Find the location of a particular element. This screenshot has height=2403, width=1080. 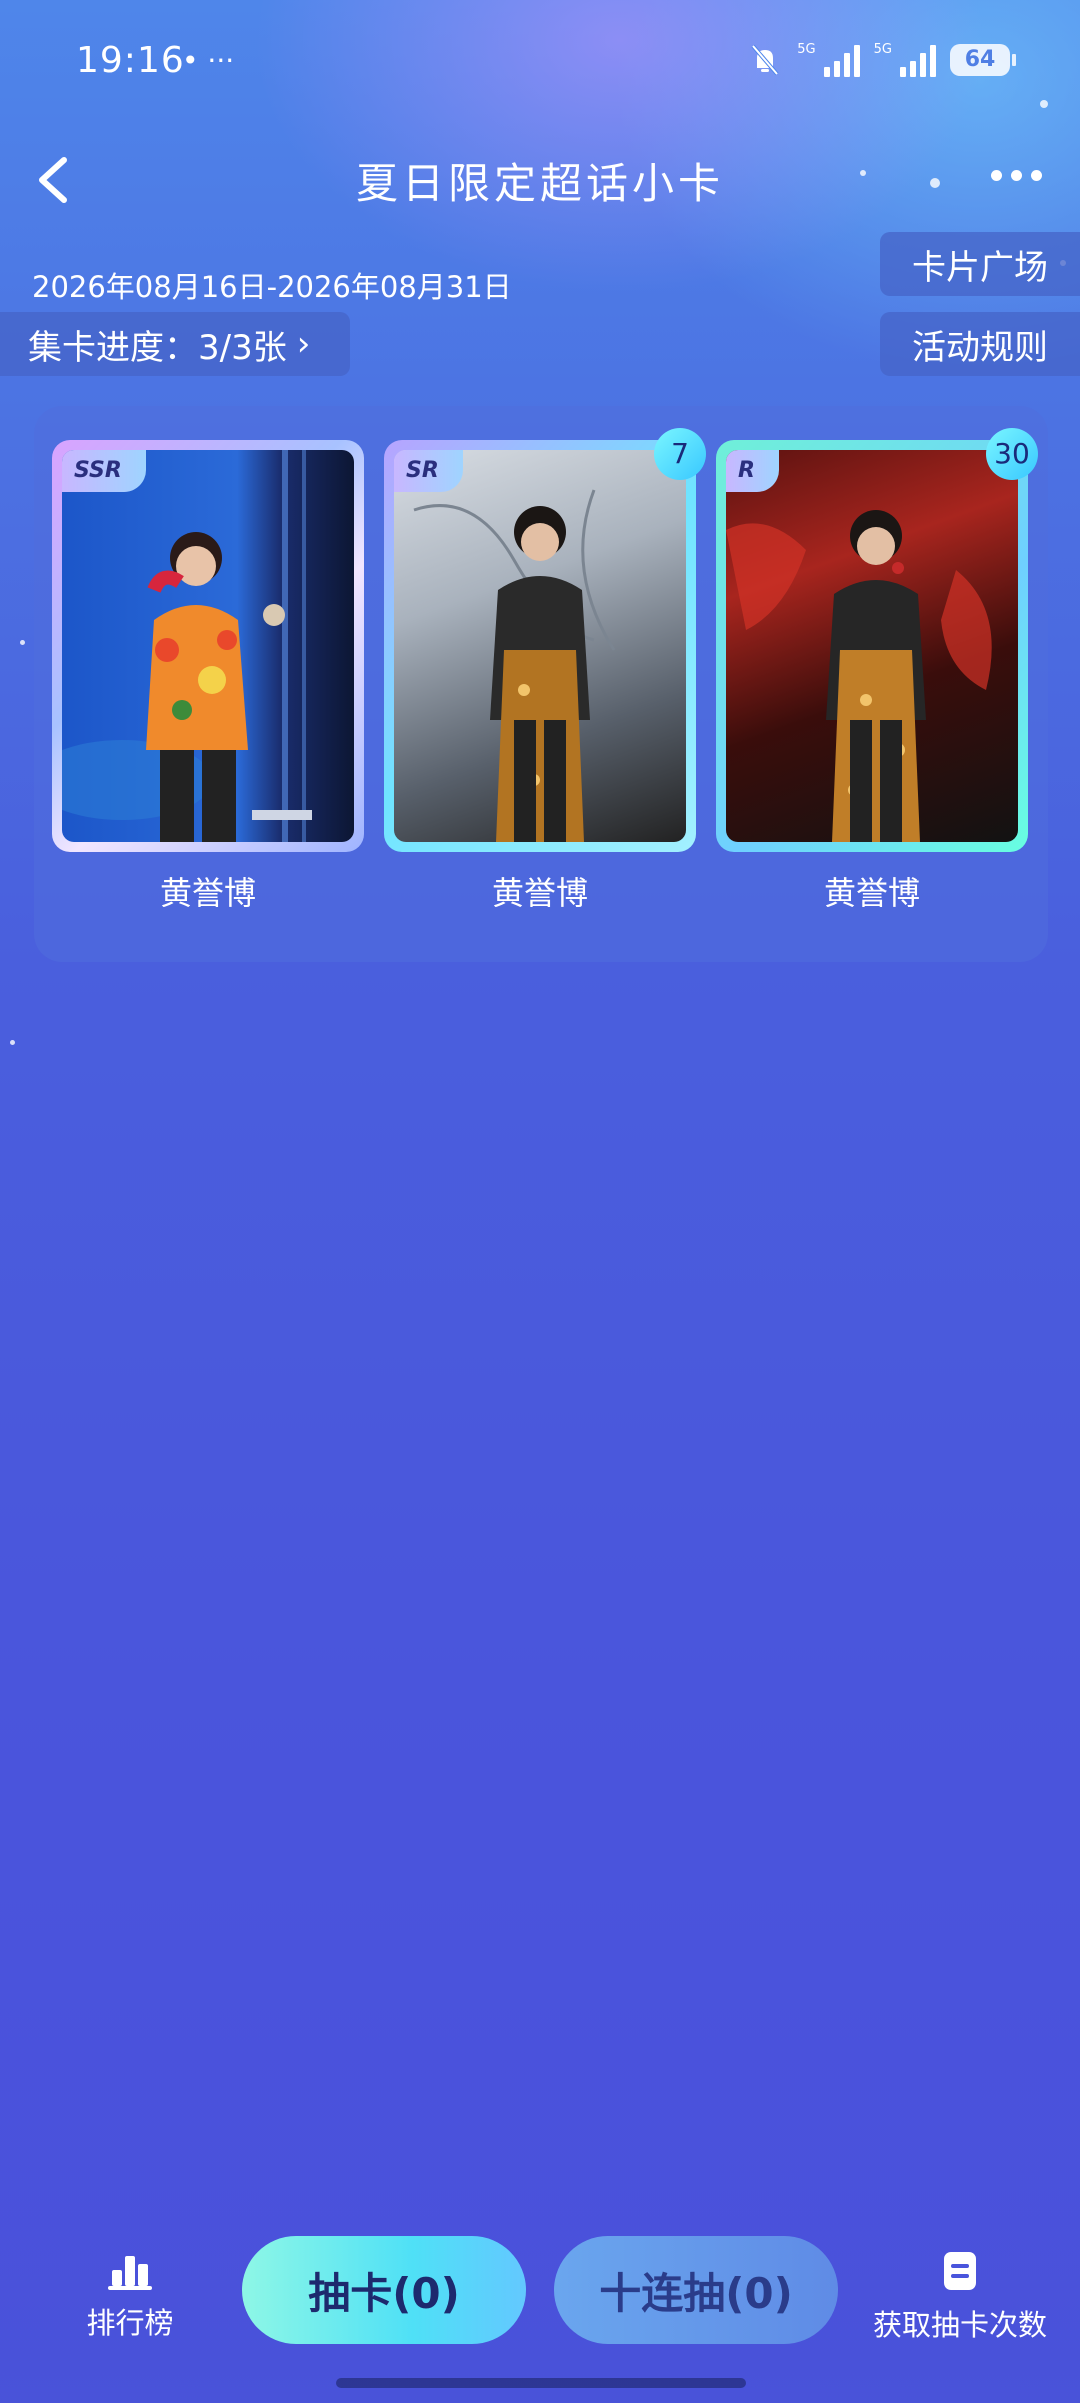

more-button is located at coordinates (1016, 175).